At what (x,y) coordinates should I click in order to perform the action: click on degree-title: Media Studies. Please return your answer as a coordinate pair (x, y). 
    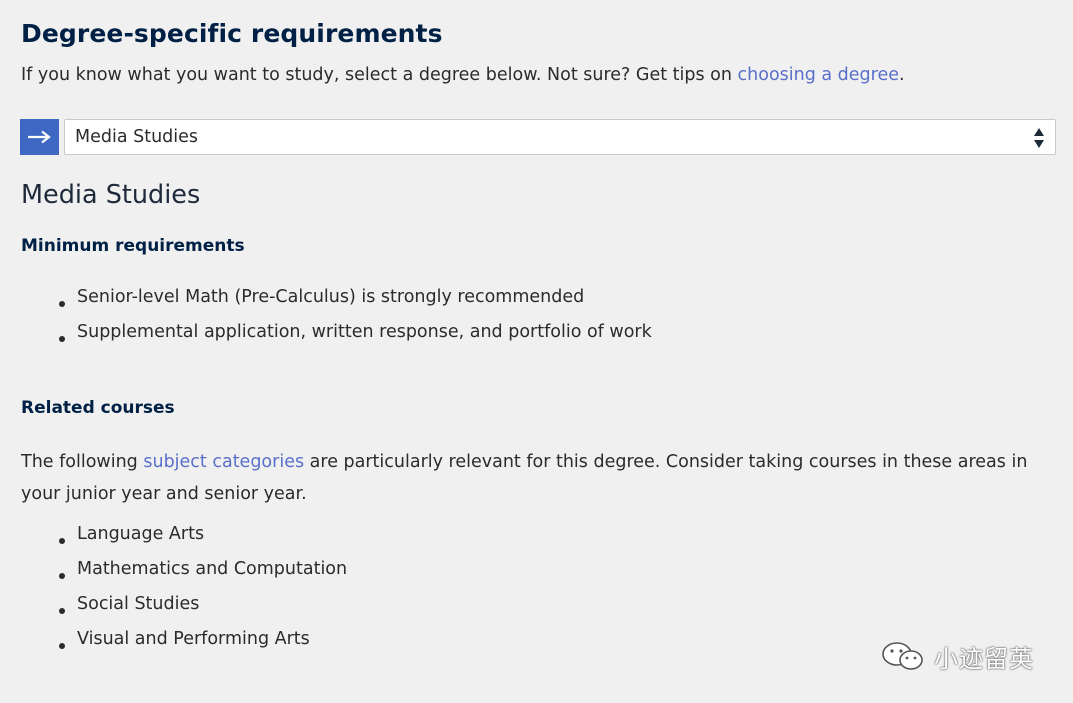
    Looking at the image, I should click on (111, 195).